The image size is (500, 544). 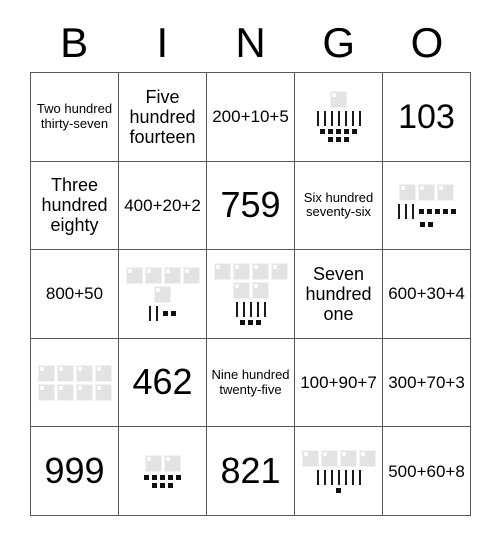 I want to click on bingo-cell-i1: Five hundred fourteen, so click(x=163, y=117).